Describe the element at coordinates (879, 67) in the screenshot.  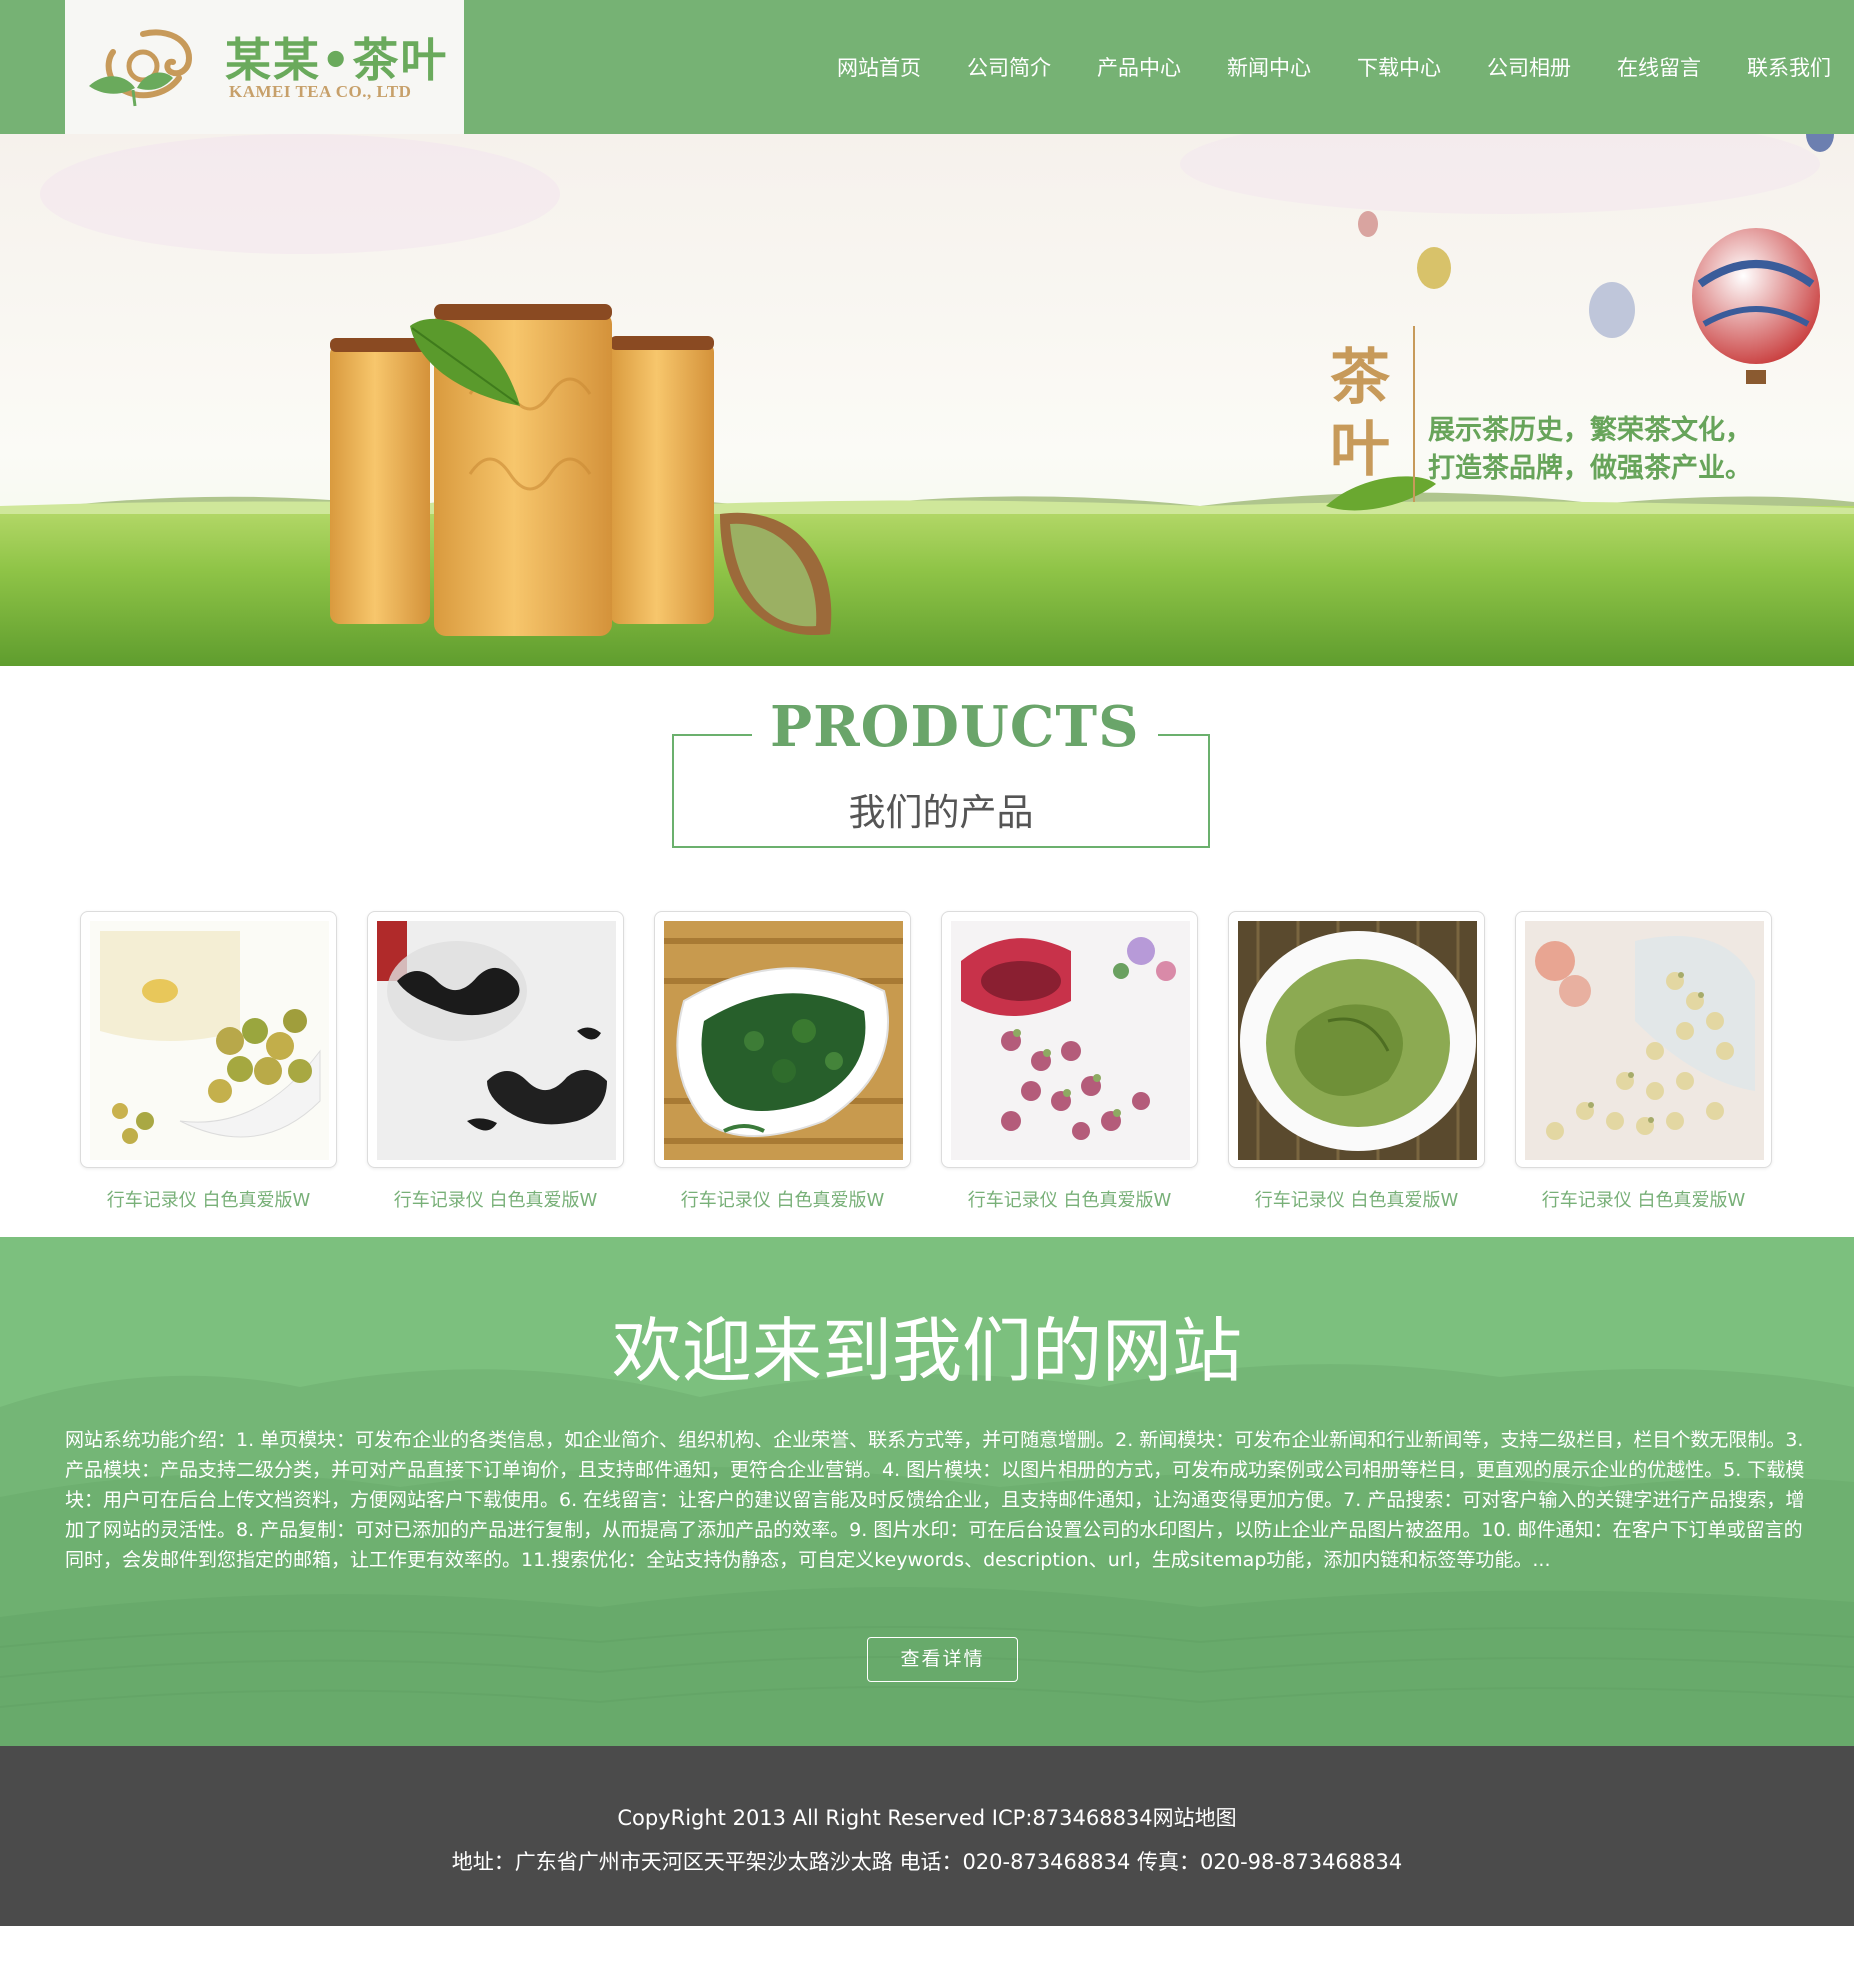
I see `nav-home: 网站首页` at that location.